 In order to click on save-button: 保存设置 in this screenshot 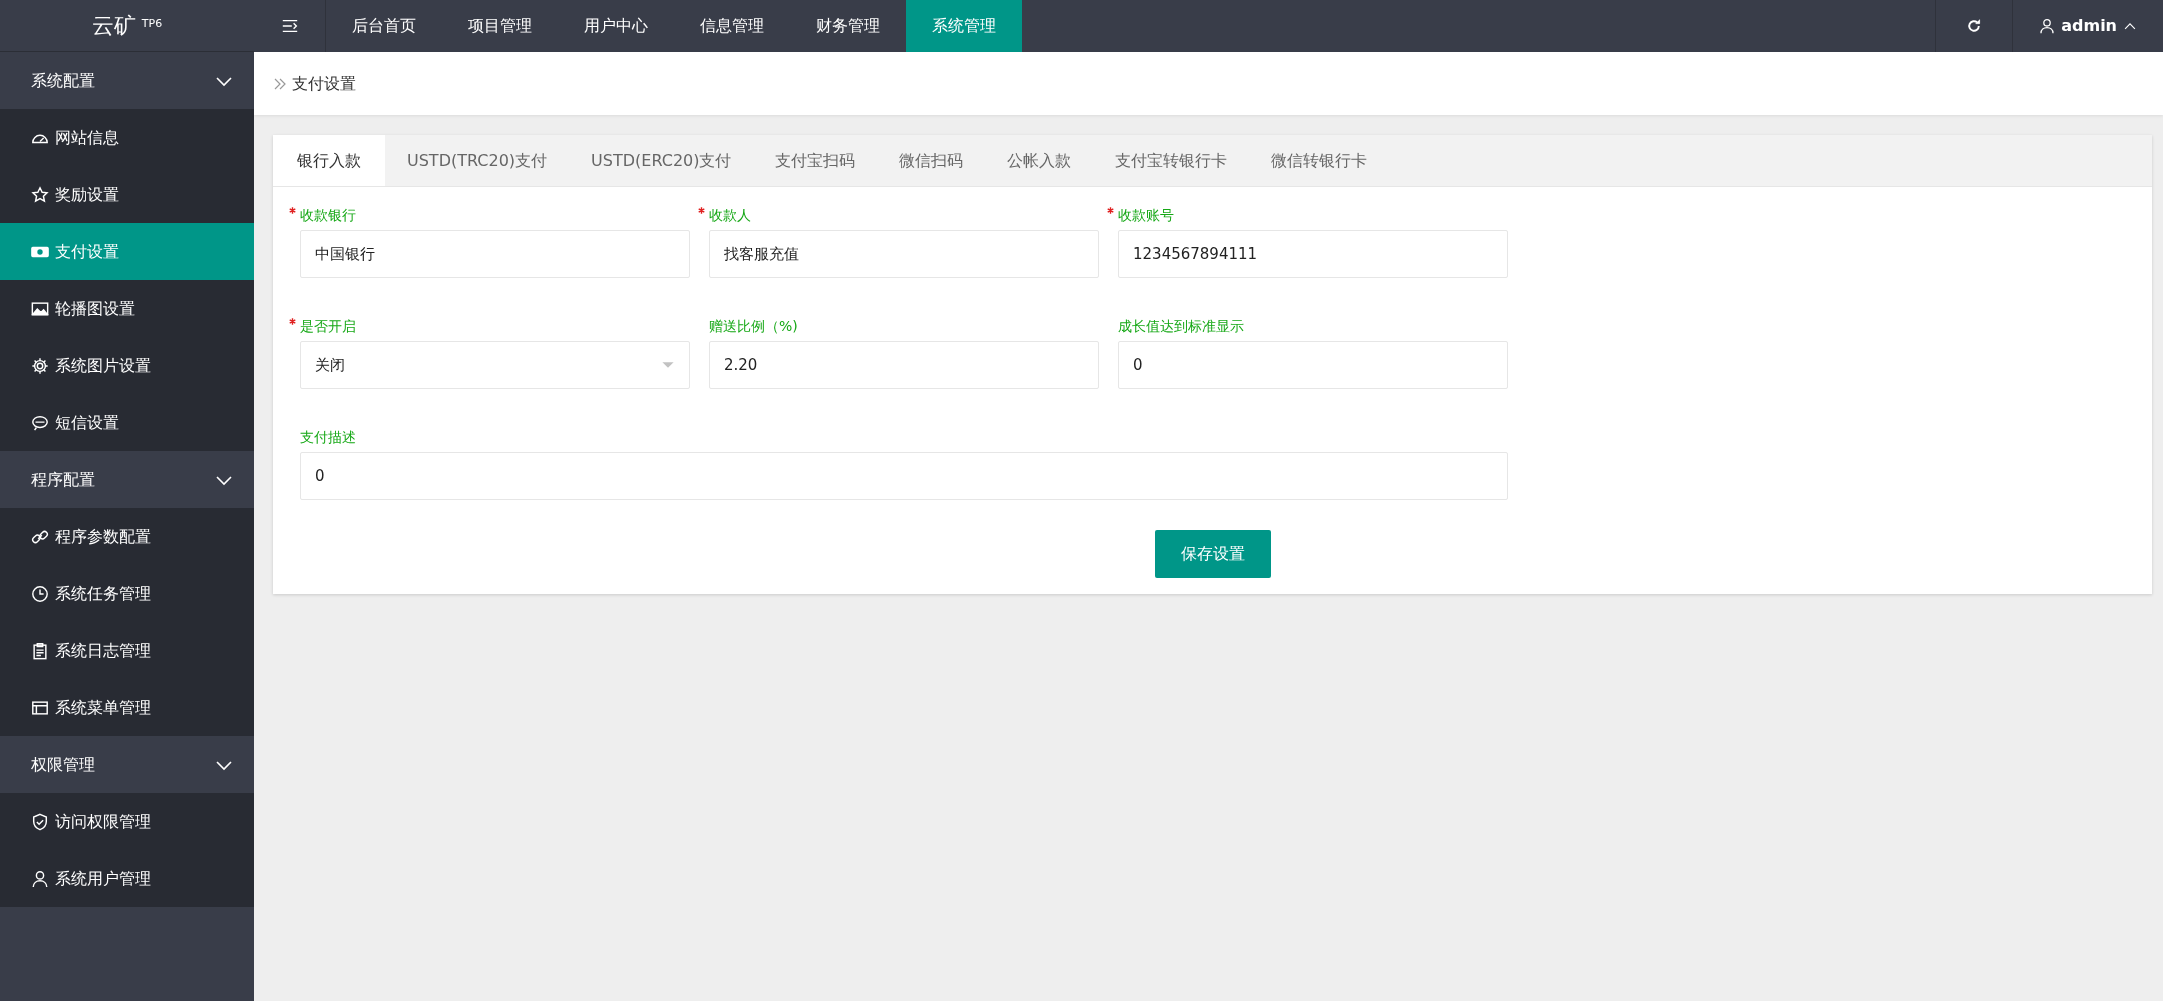, I will do `click(1212, 554)`.